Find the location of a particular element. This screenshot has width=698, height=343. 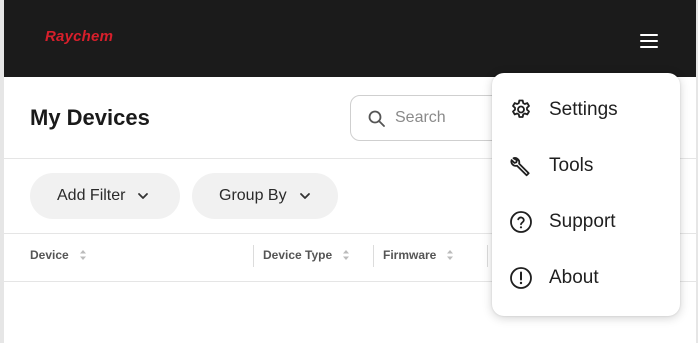

add-filter-button: Add Filter is located at coordinates (105, 196).